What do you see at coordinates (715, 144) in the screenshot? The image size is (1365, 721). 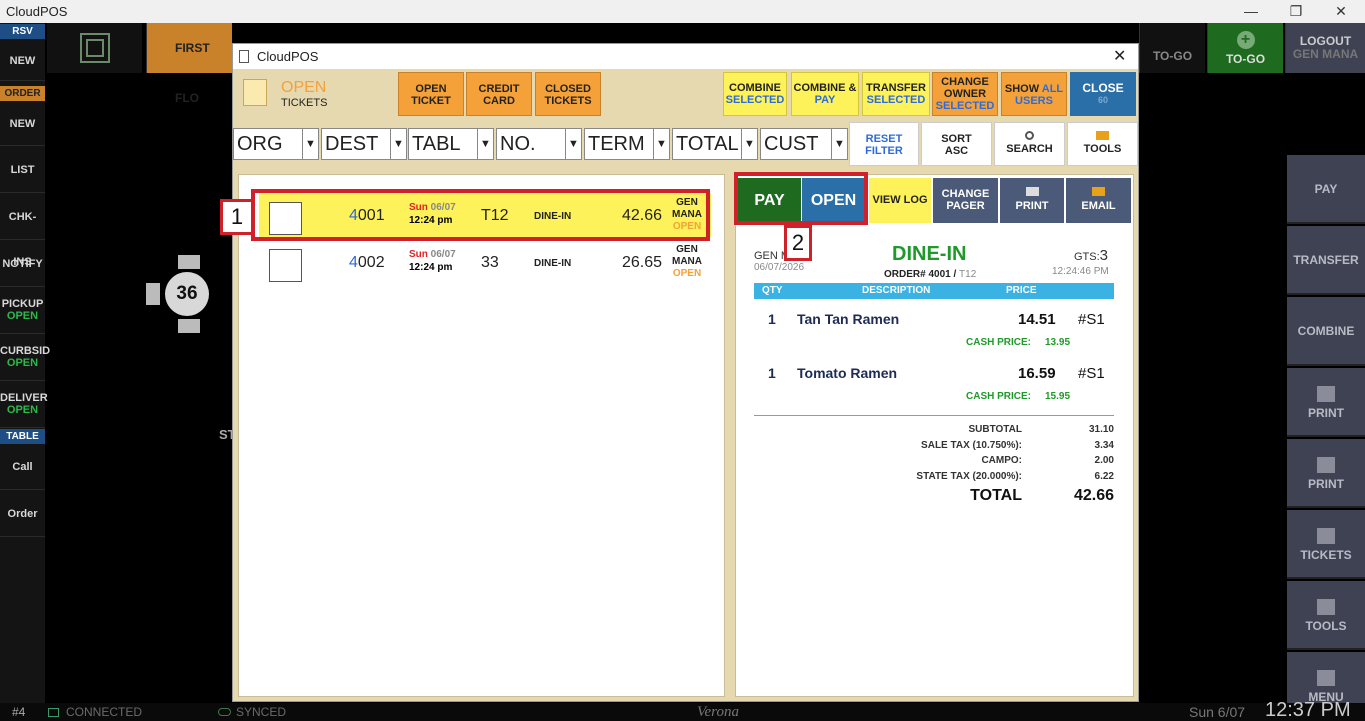 I see `filter-total-select: TOTAL ▼` at bounding box center [715, 144].